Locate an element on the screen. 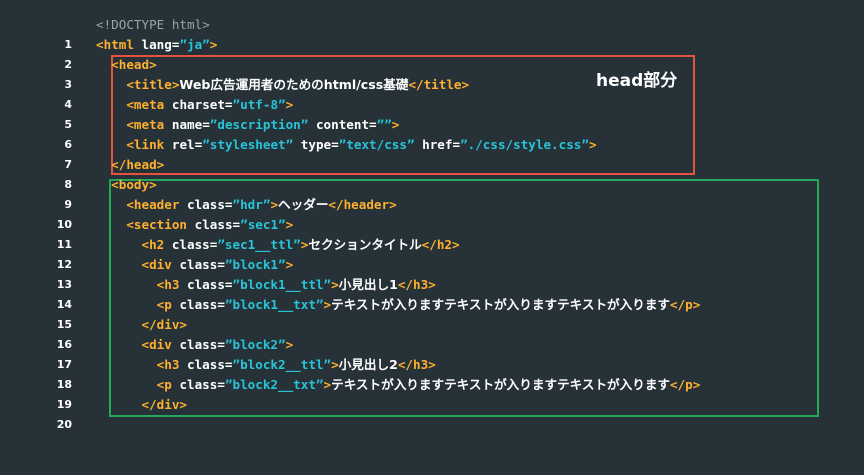 The height and width of the screenshot is (475, 864). line-number: 20 is located at coordinates (64, 424).